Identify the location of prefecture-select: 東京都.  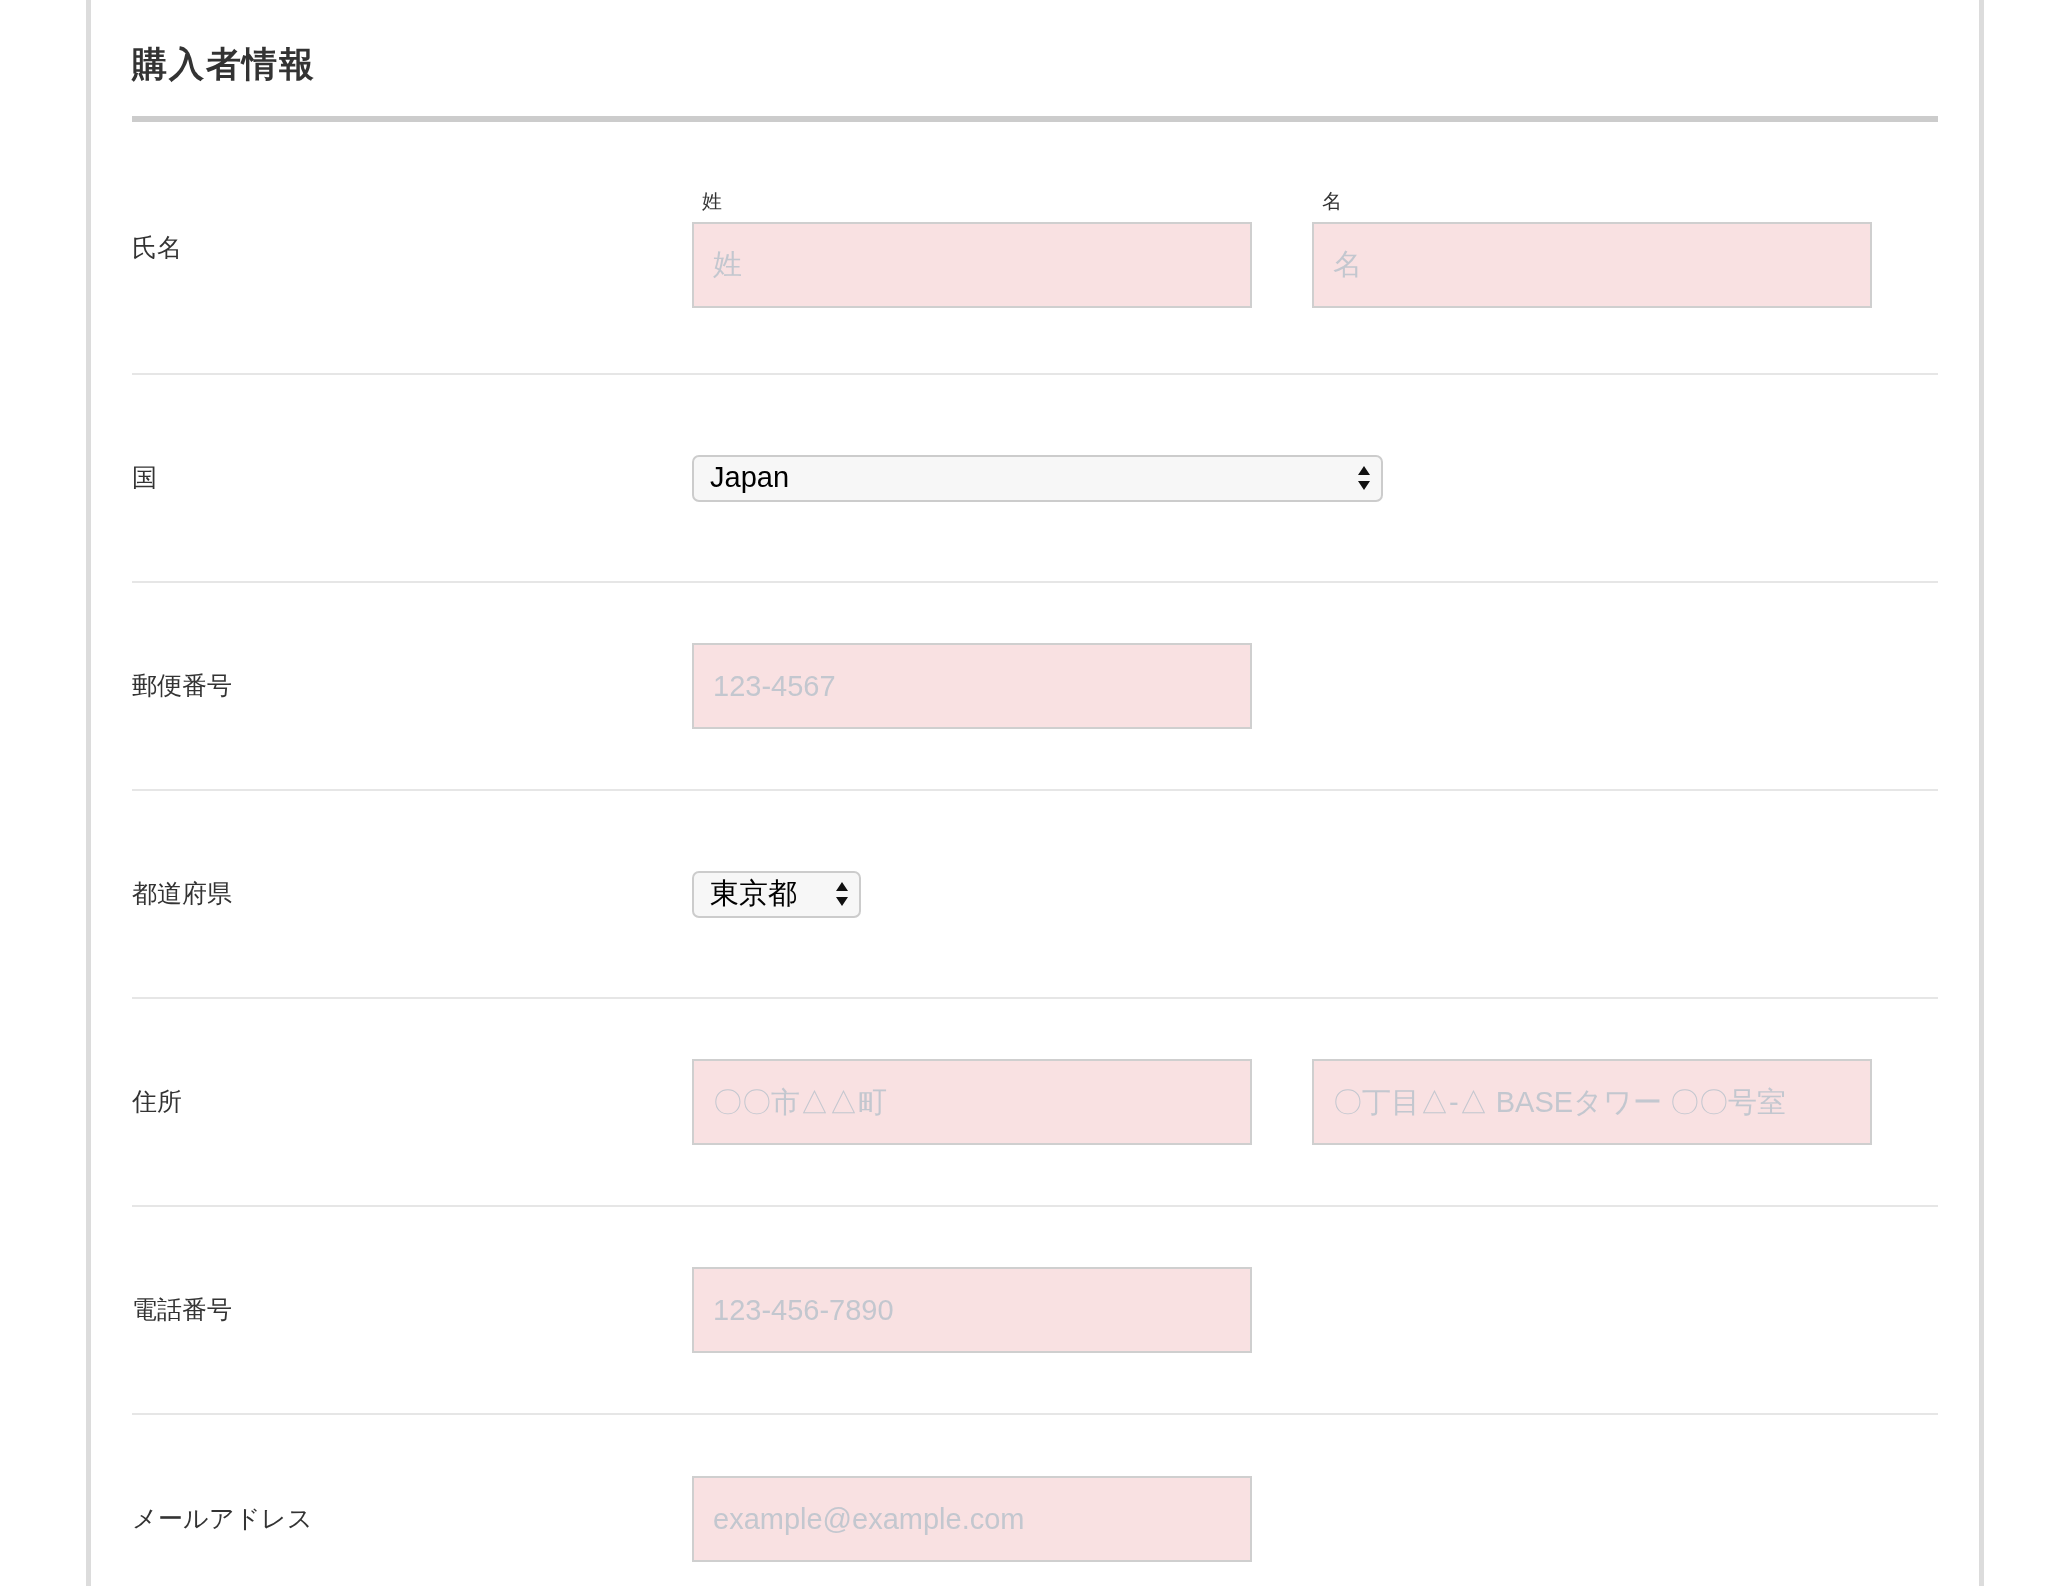
(776, 894).